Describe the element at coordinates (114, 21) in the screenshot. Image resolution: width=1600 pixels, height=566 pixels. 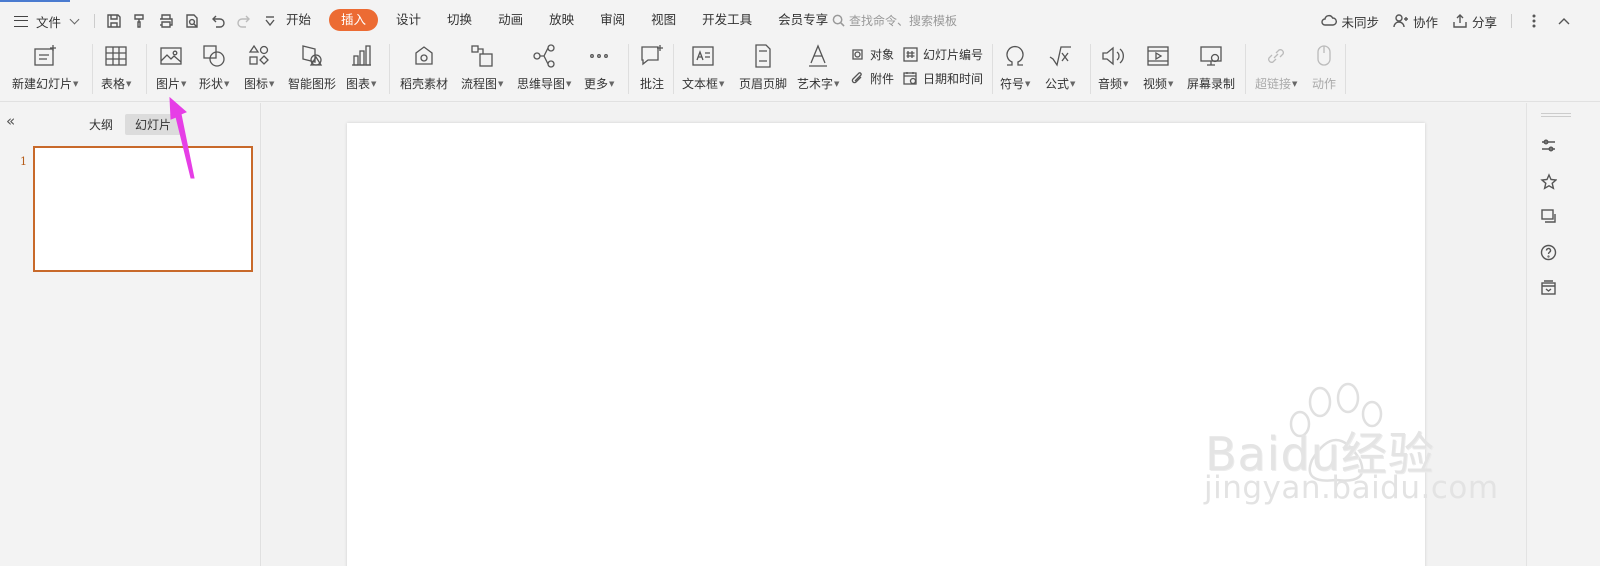
I see `save-icon` at that location.